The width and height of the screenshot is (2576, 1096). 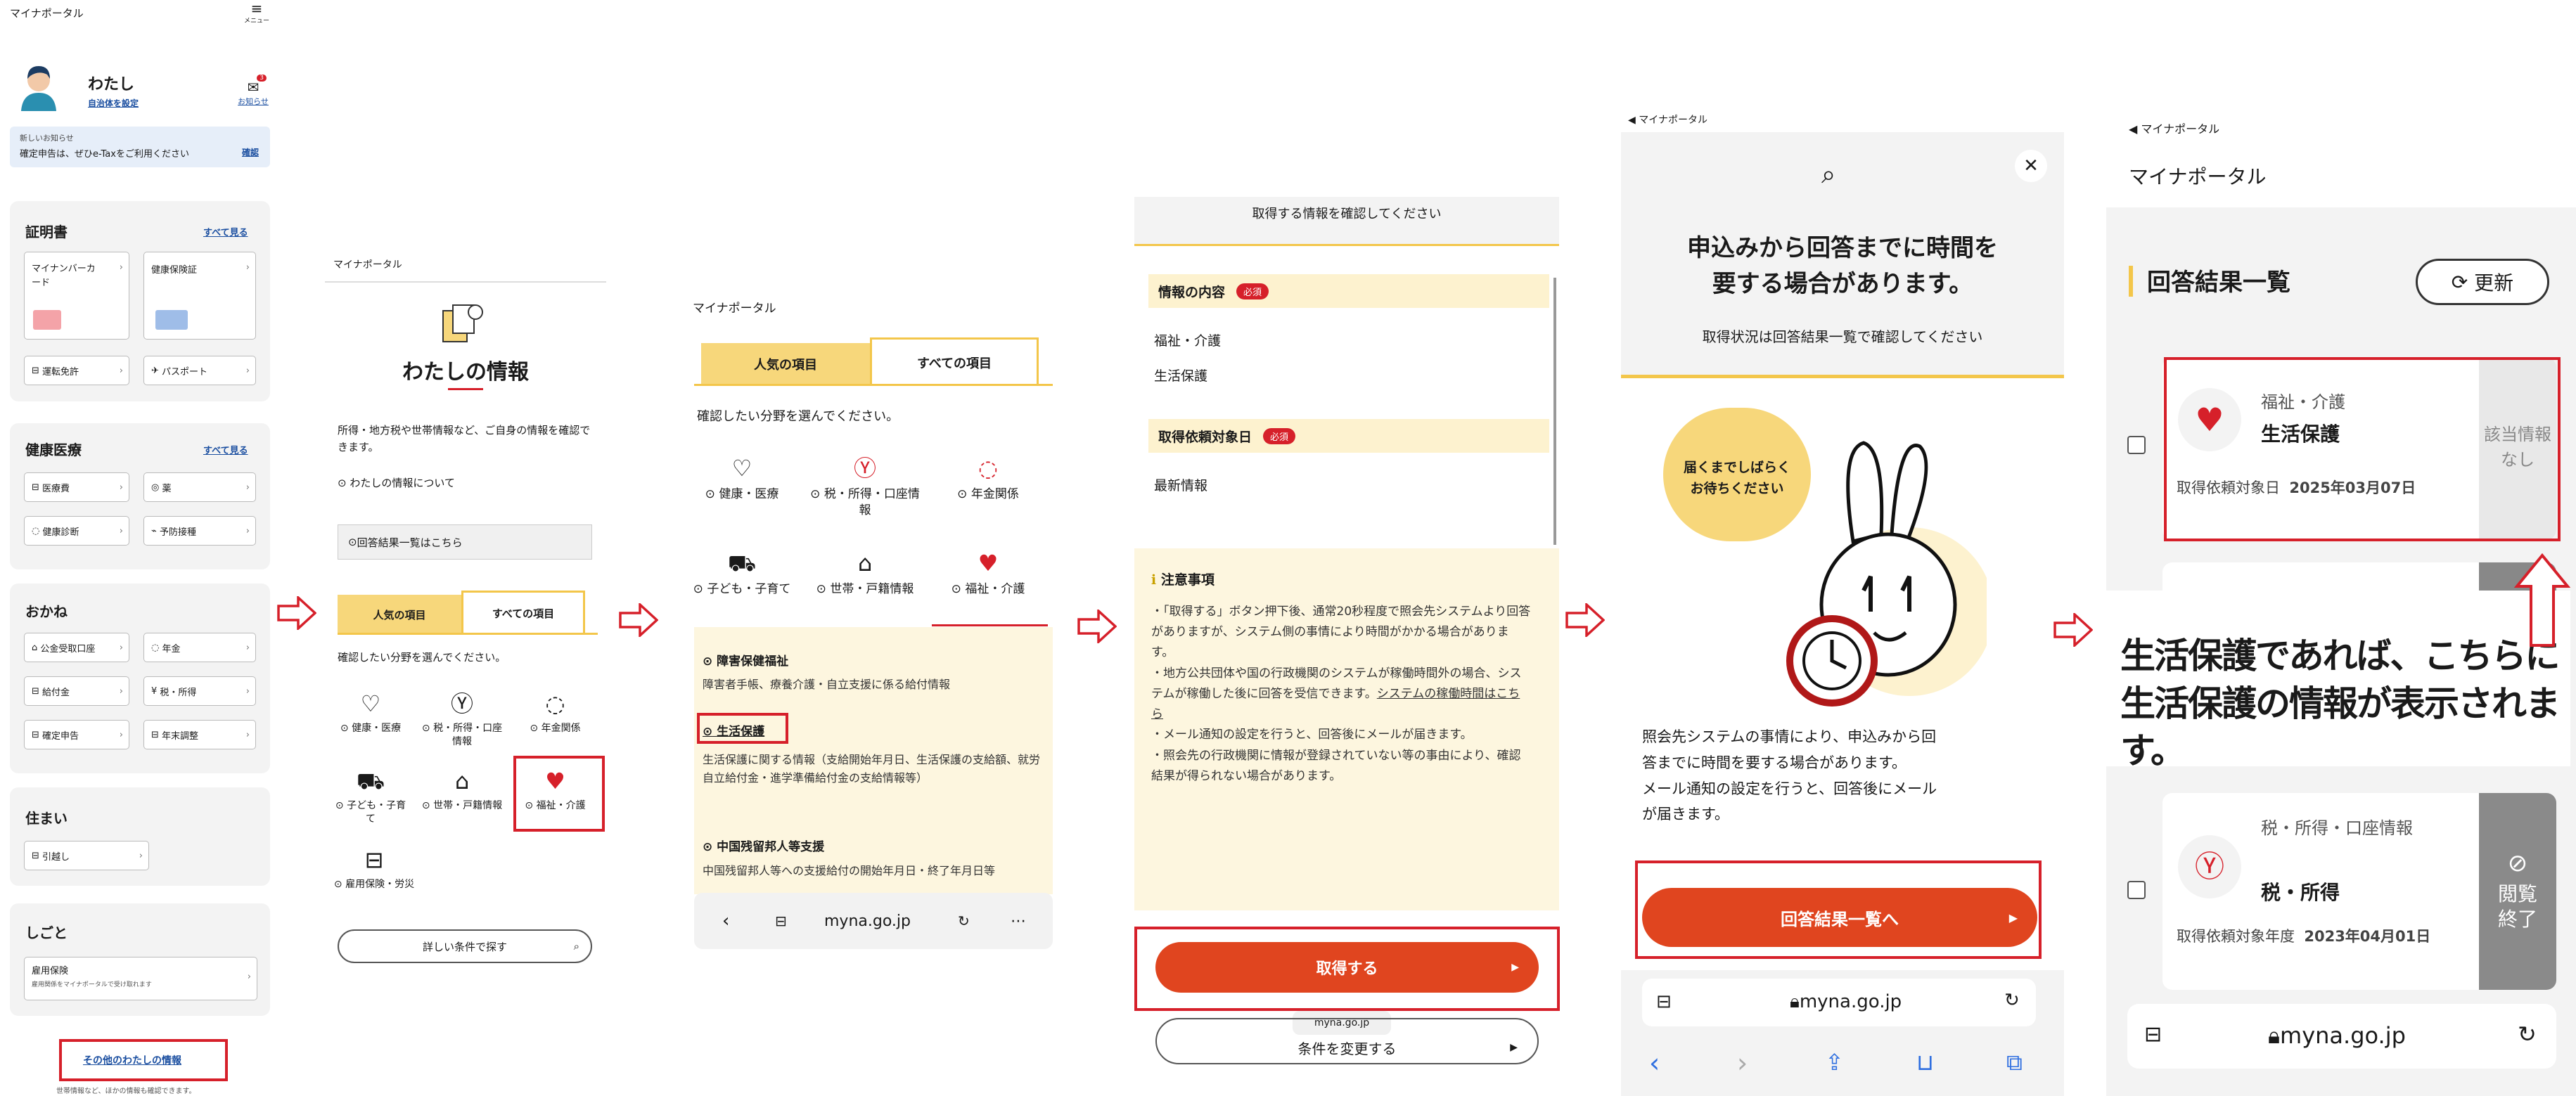 What do you see at coordinates (140, 147) in the screenshot?
I see `new-notice-banner: 新しいお知らせ 確定申告は、ぜひe-Taxをご利用ください 確認` at bounding box center [140, 147].